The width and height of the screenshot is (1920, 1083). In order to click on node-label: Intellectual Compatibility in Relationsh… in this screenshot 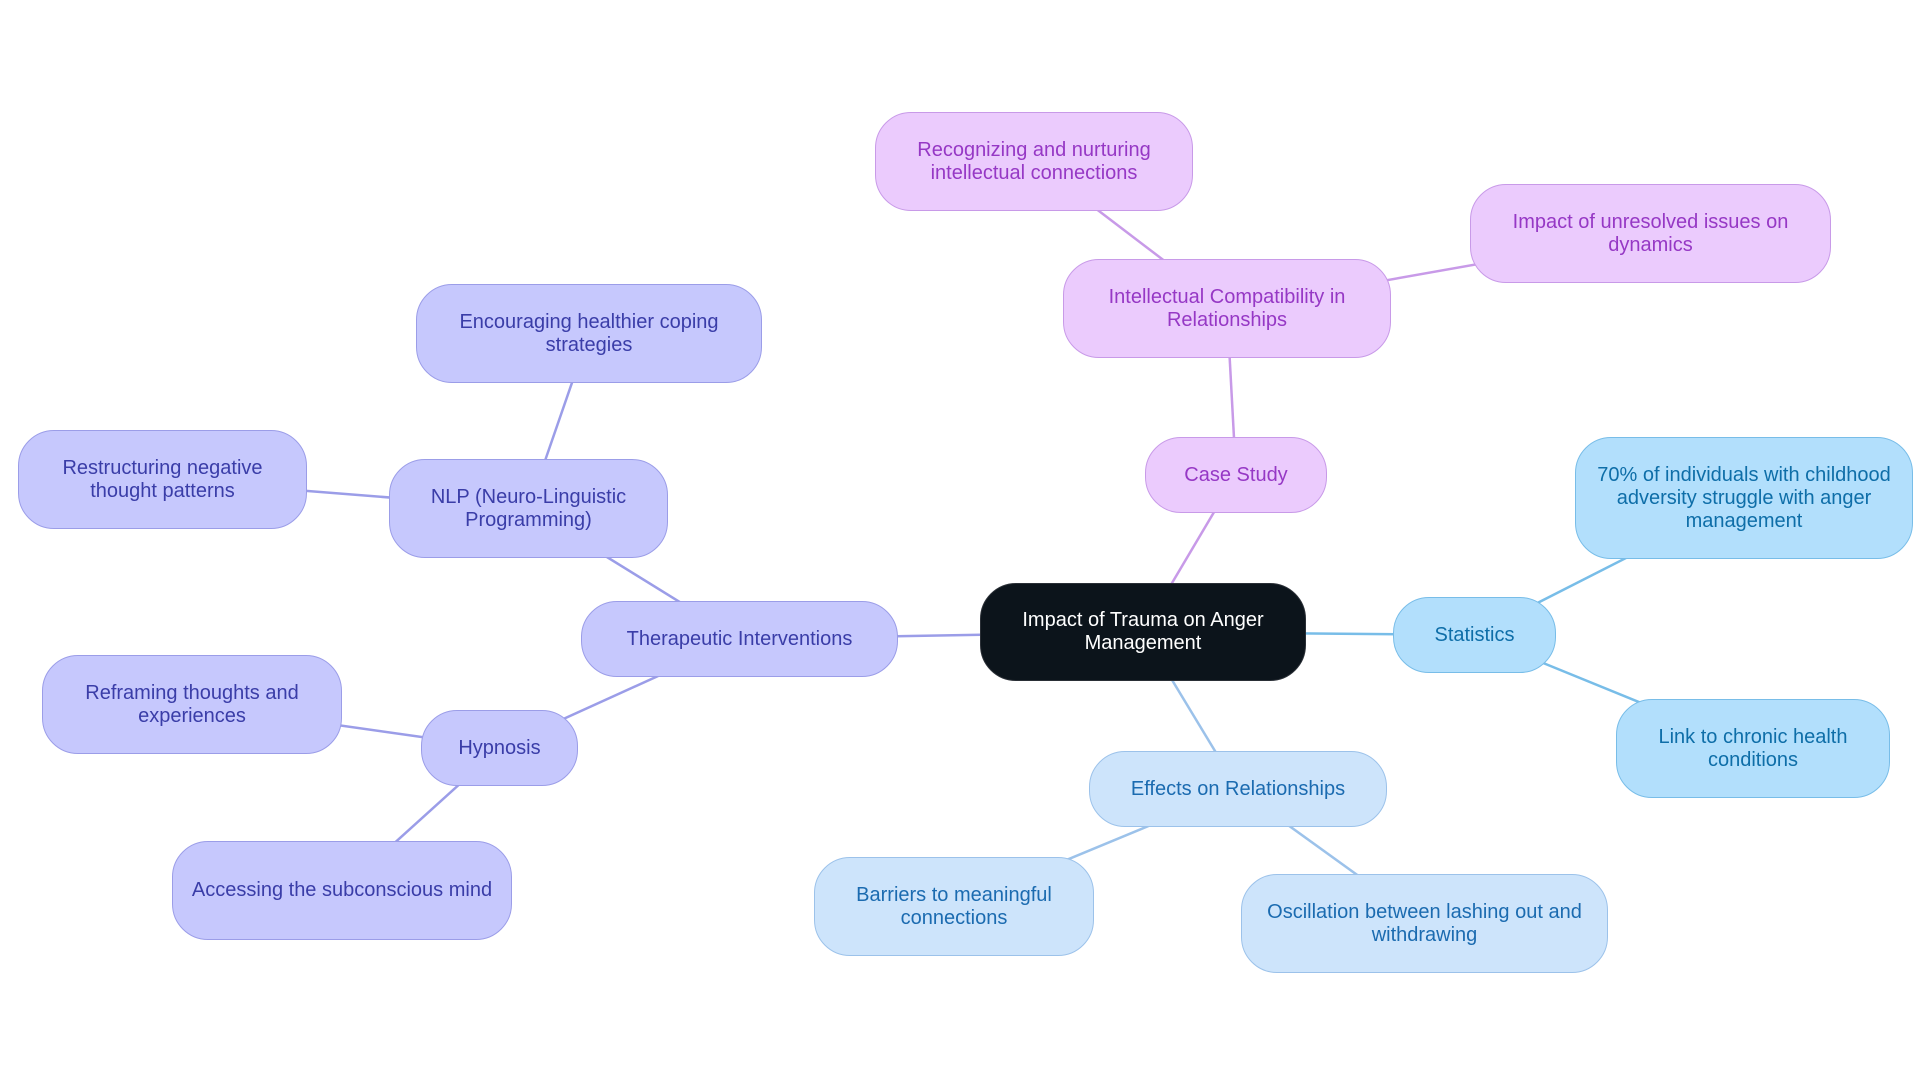, I will do `click(1227, 308)`.